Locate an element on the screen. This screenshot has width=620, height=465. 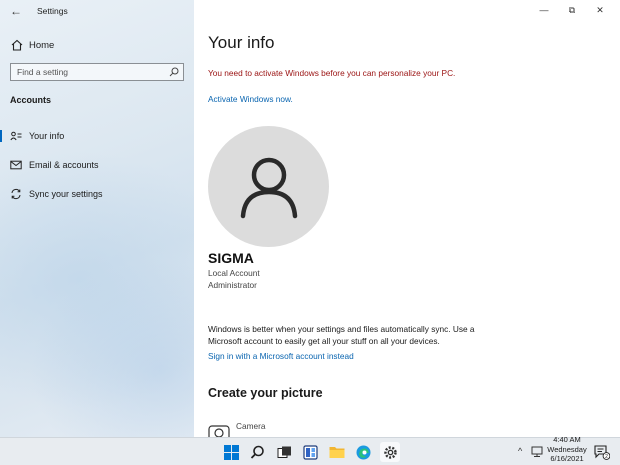
window-title: Settings is located at coordinates (52, 10).